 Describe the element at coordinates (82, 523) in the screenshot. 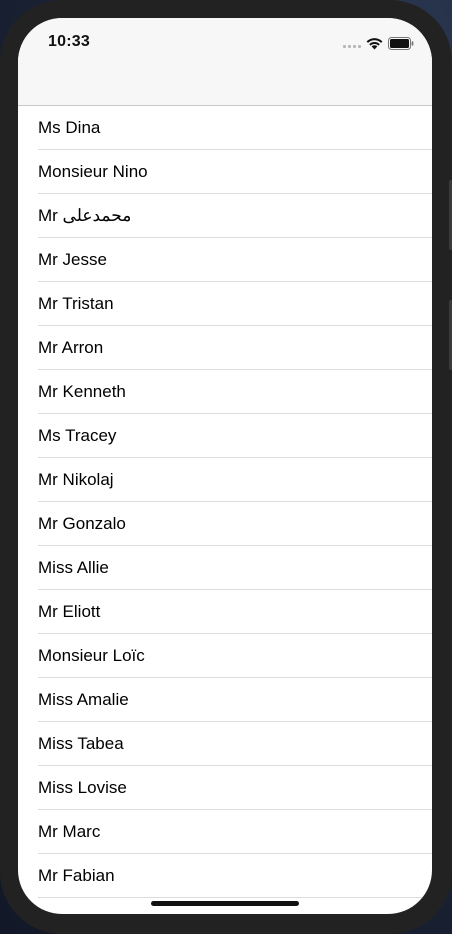

I see `list-item-label: Mr Gonzalo` at that location.